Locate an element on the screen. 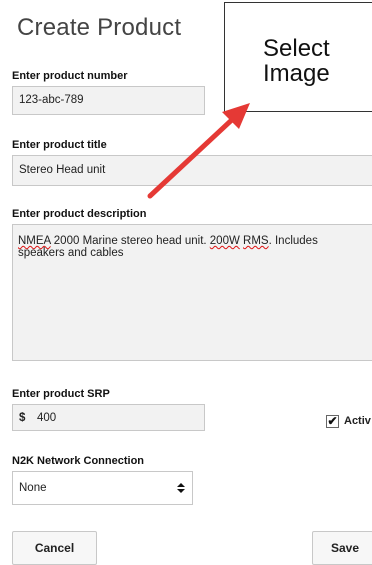 This screenshot has height=565, width=372. updown-chevron-icon is located at coordinates (181, 488).